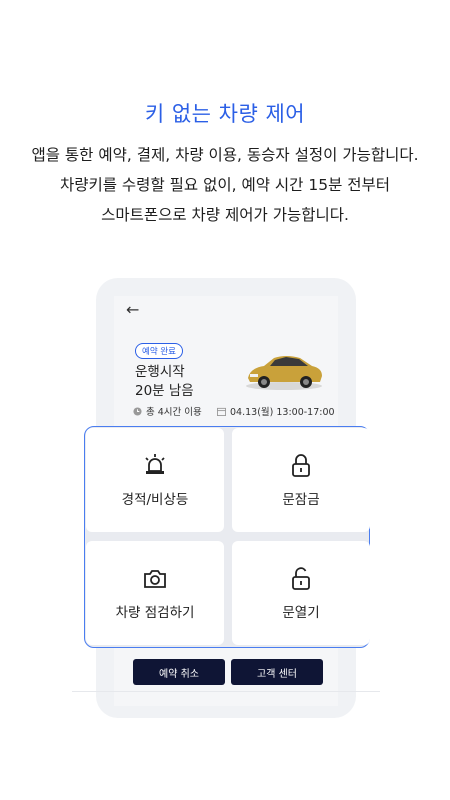 The image size is (450, 800). Describe the element at coordinates (225, 215) in the screenshot. I see `description-line: 스마트폰으로 차량 제어가 가능합니다.` at that location.